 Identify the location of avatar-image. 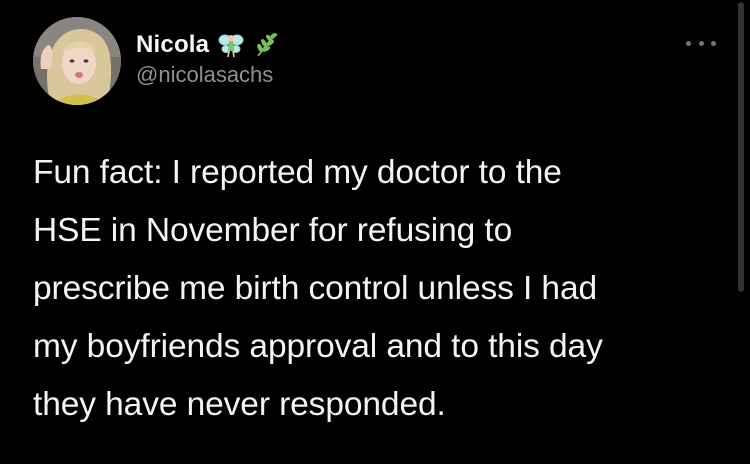
(77, 61).